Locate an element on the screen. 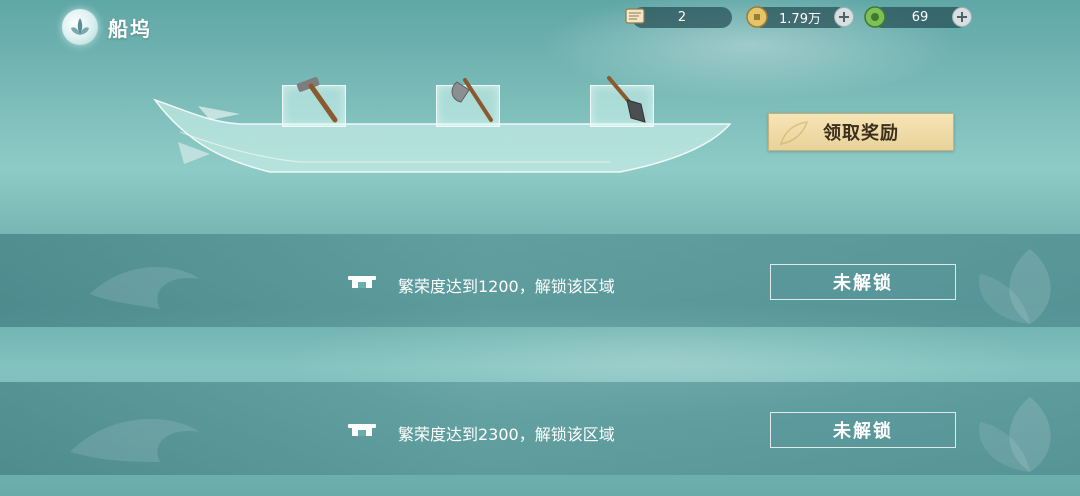 The width and height of the screenshot is (1080, 496). shovel-slot is located at coordinates (622, 101).